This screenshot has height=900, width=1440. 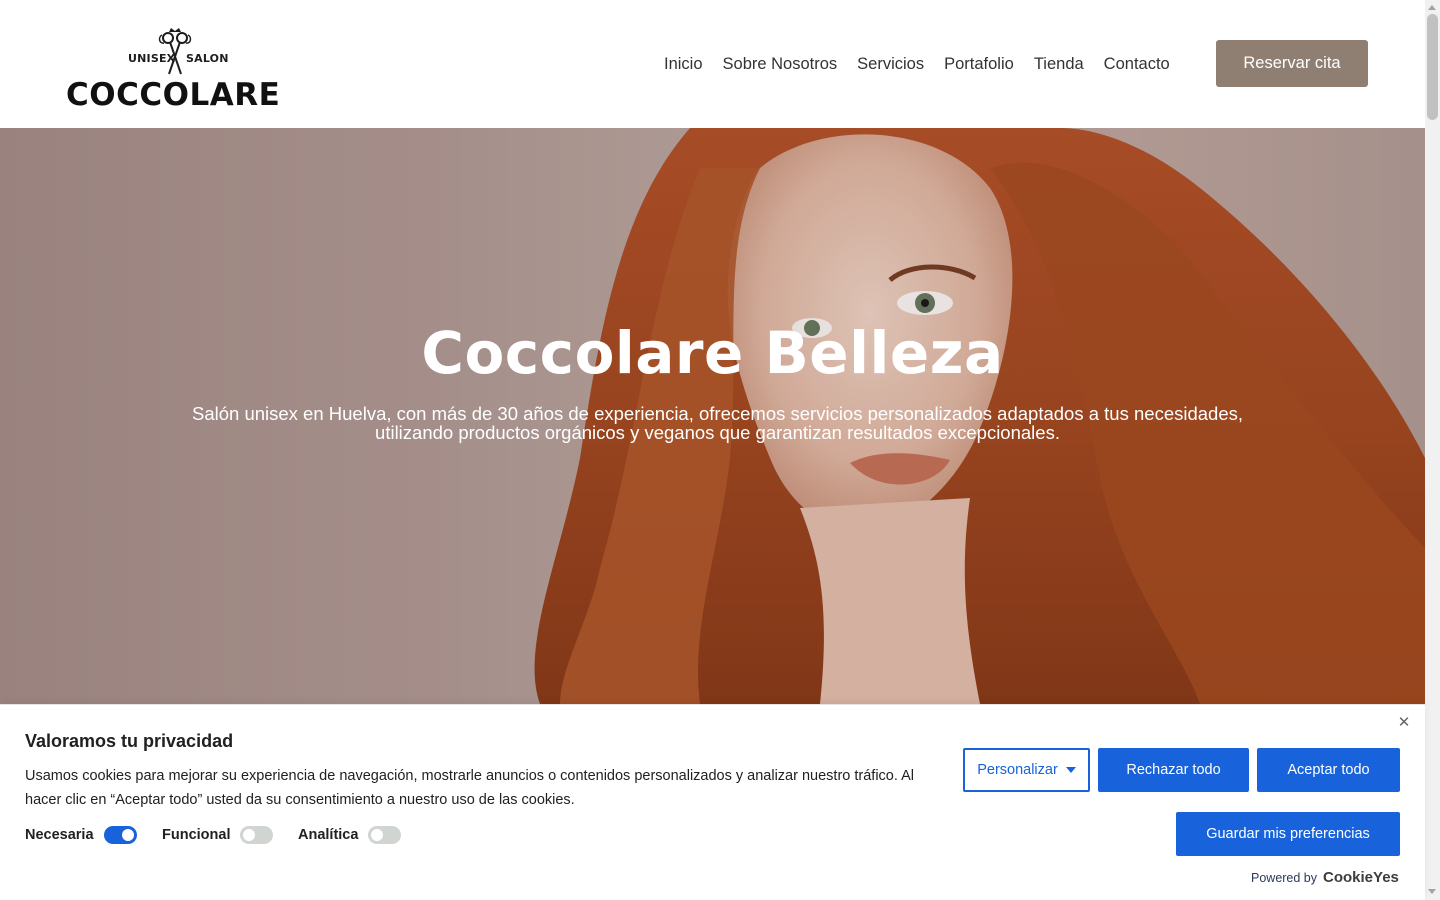 What do you see at coordinates (1288, 834) in the screenshot?
I see `save-preferences-button: Guardar mis preferencias` at bounding box center [1288, 834].